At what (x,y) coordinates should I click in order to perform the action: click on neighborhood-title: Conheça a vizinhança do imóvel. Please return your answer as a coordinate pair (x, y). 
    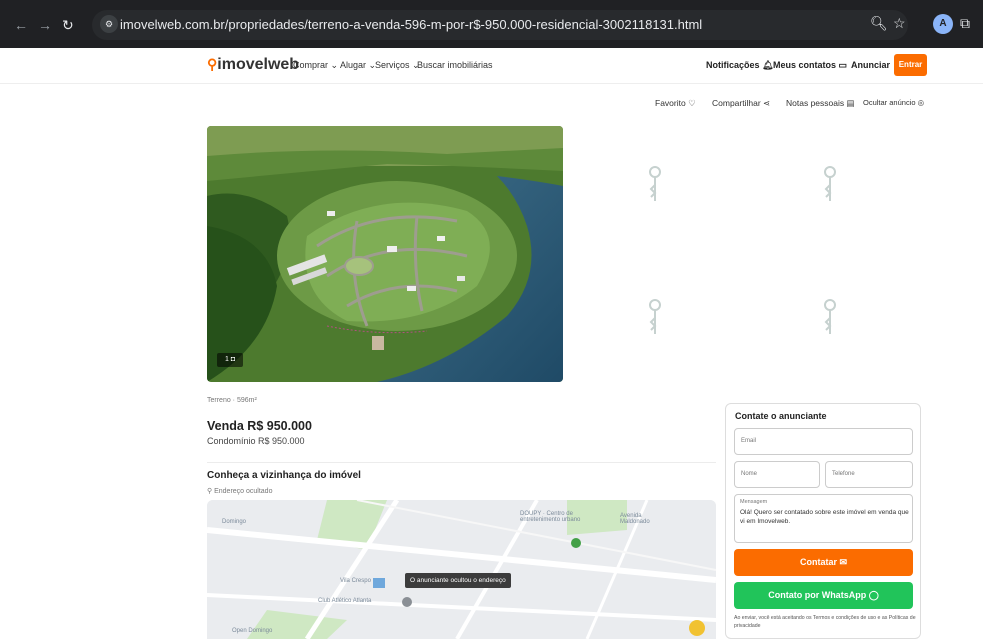
    Looking at the image, I should click on (284, 475).